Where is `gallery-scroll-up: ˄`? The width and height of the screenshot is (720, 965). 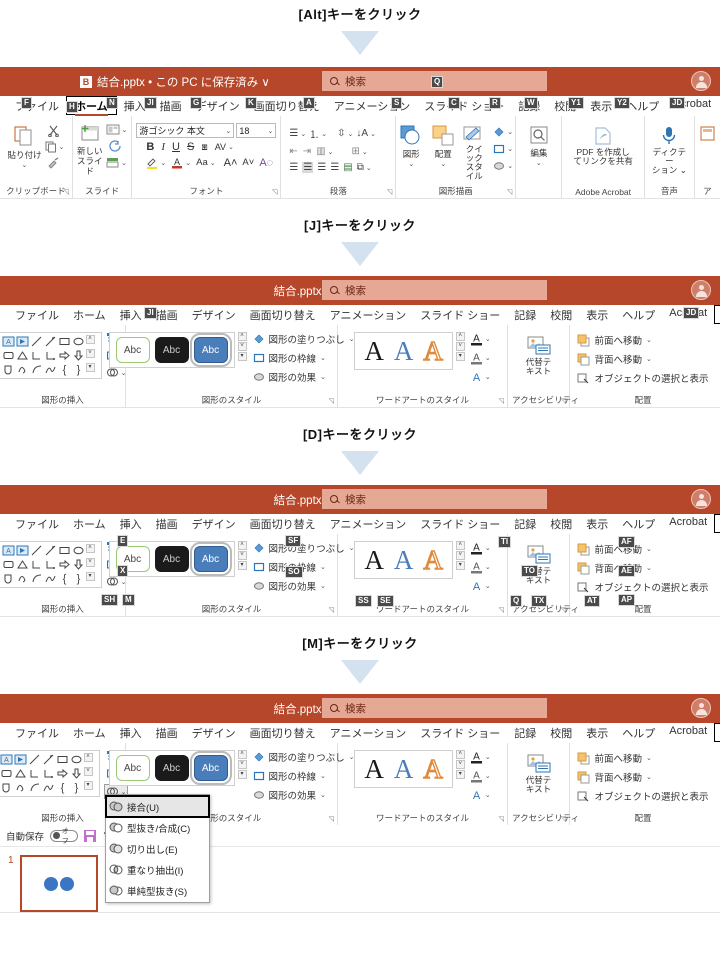 gallery-scroll-up: ˄ is located at coordinates (90, 548).